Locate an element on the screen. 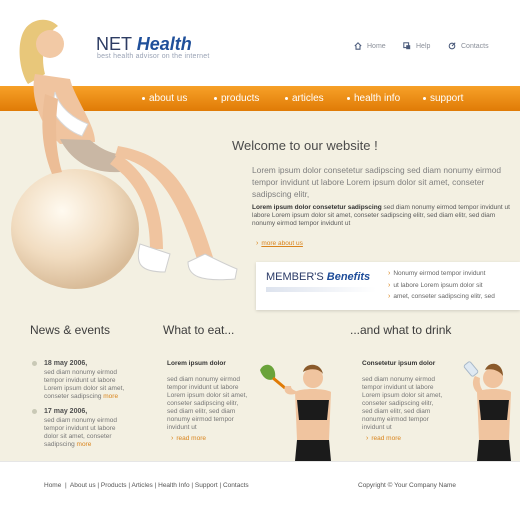 This screenshot has height=510, width=520. members-title-b: Benefits is located at coordinates (348, 277).